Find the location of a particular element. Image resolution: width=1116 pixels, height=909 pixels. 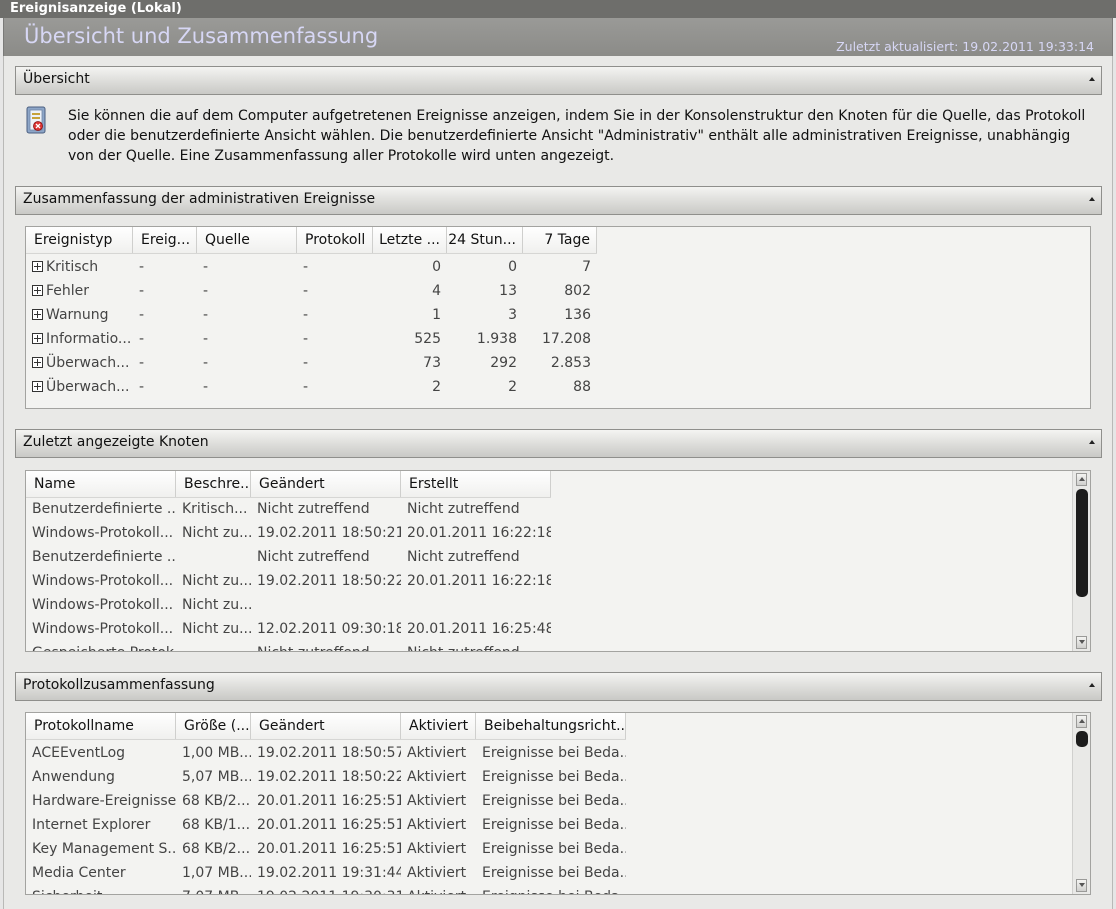

table-row: Informatio... - - -525 1.938 17.208 is located at coordinates (311, 339).